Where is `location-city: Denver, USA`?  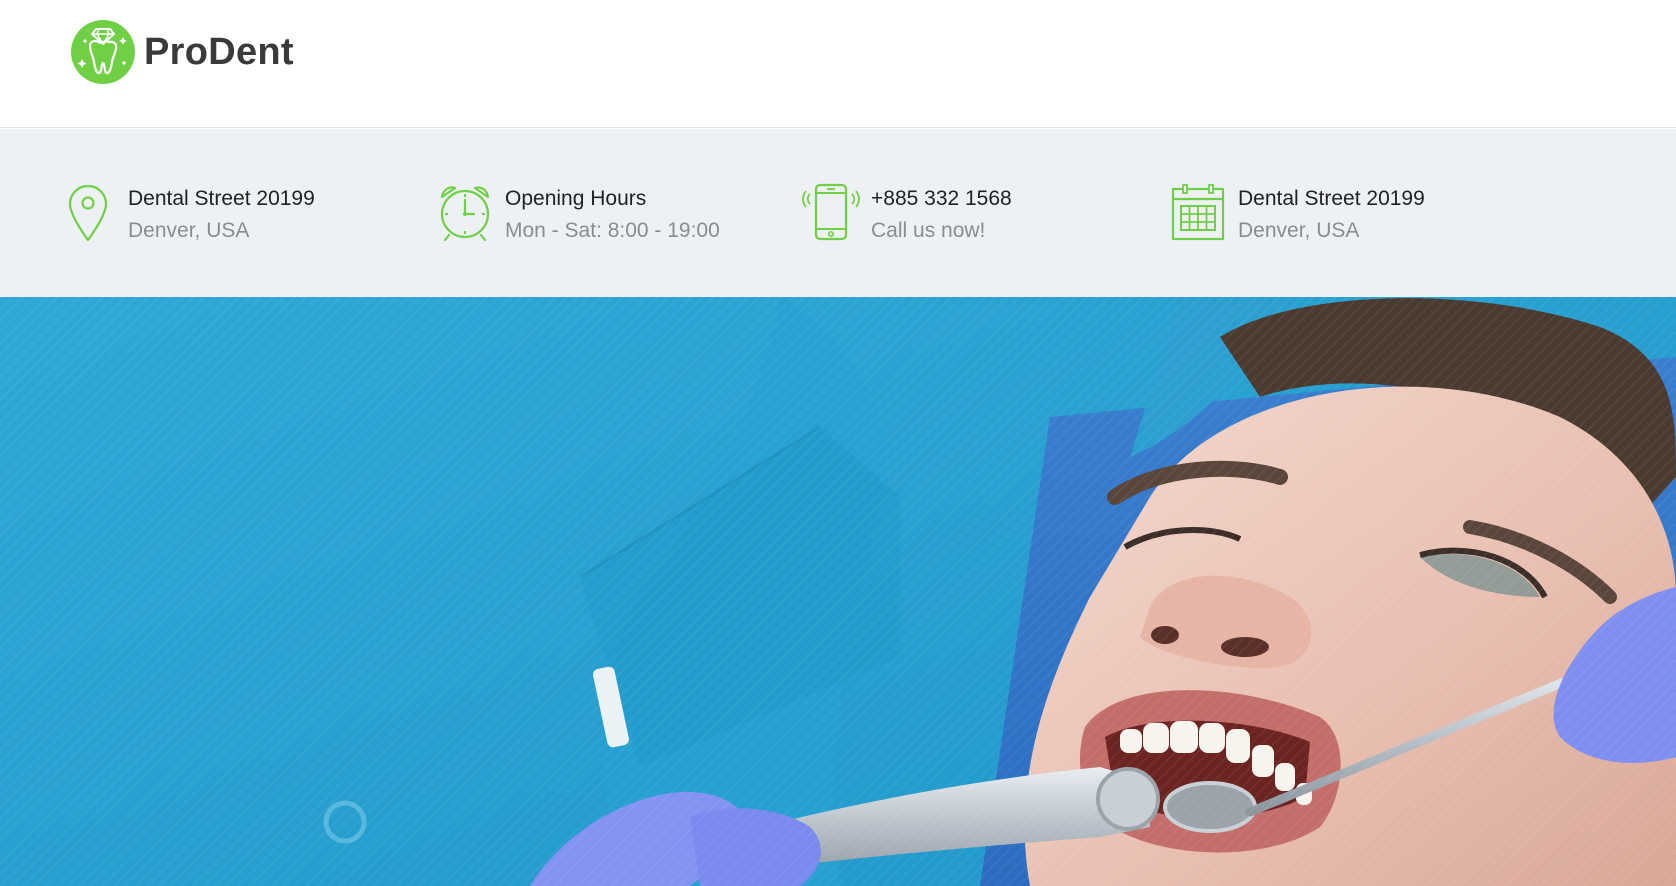 location-city: Denver, USA is located at coordinates (1299, 230).